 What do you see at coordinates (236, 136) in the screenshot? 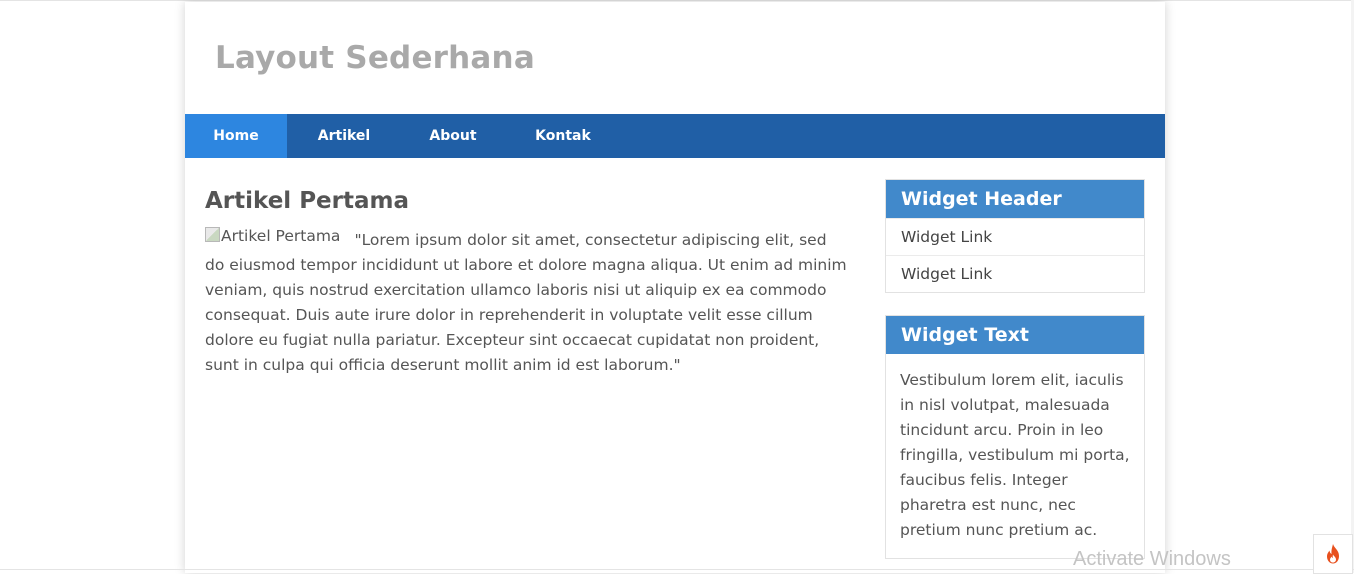
I see `nav-item-home: Home` at bounding box center [236, 136].